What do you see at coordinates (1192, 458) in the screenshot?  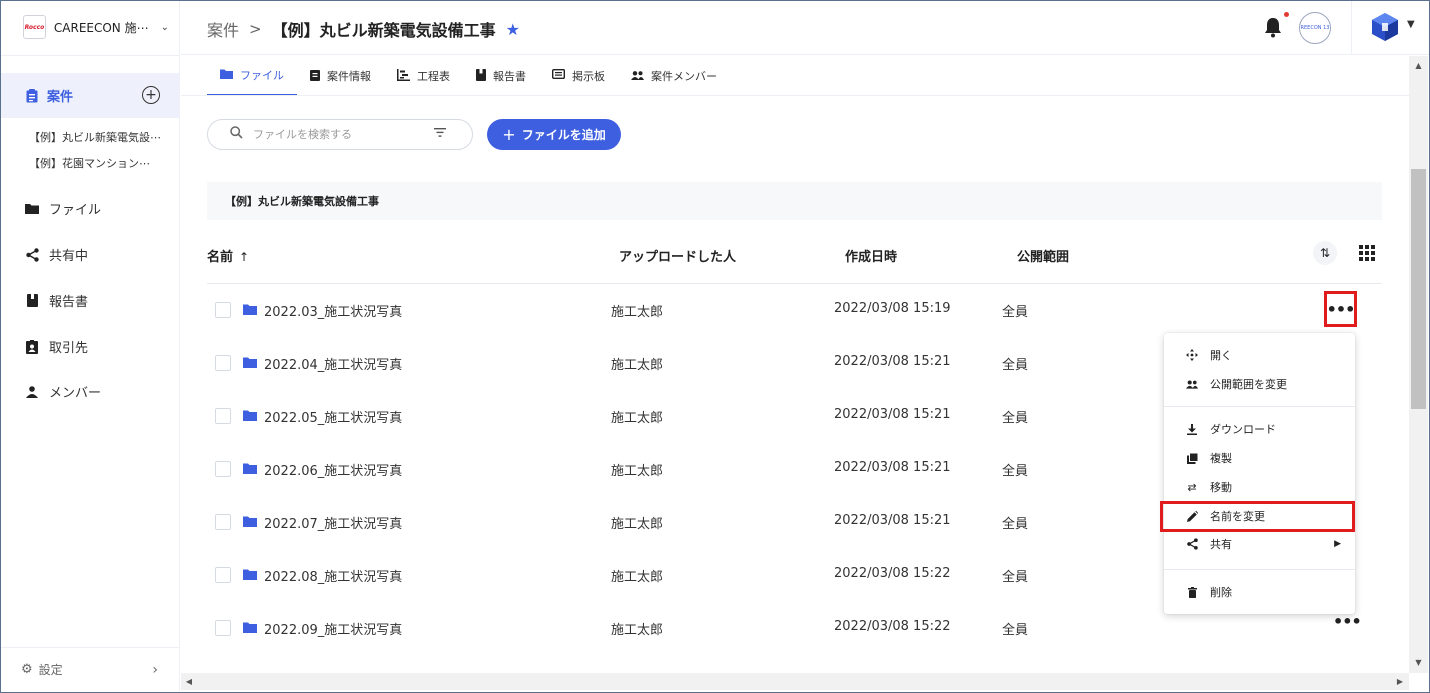 I see `copy-icon` at bounding box center [1192, 458].